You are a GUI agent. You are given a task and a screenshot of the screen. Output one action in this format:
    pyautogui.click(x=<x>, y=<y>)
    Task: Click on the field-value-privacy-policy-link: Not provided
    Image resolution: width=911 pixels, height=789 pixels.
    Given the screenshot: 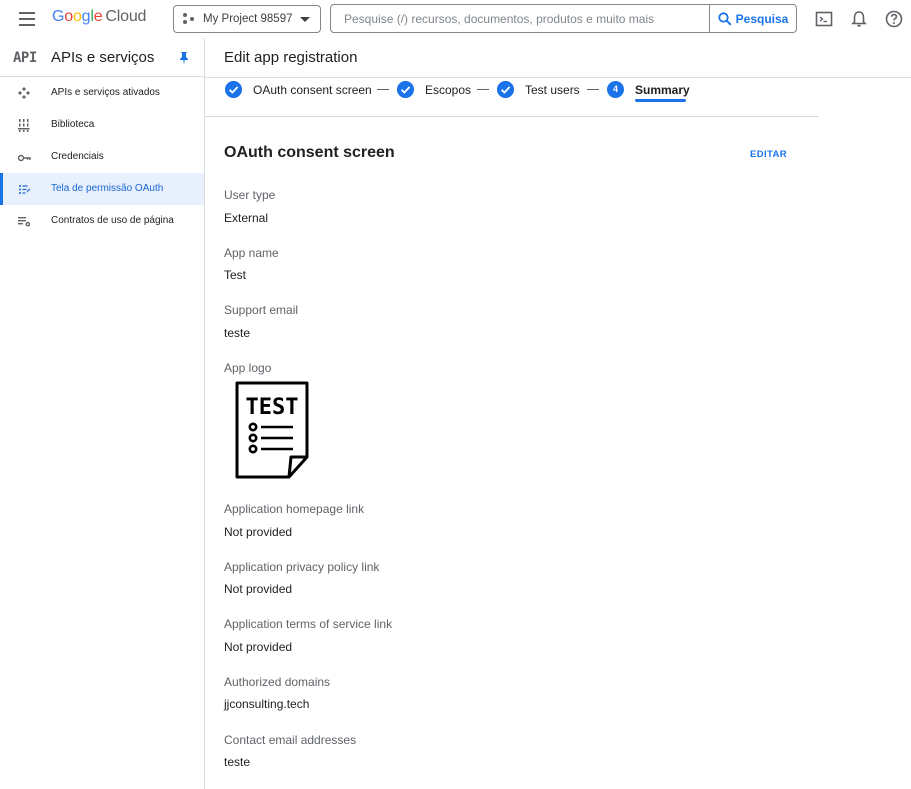 What is the action you would take?
    pyautogui.click(x=258, y=589)
    